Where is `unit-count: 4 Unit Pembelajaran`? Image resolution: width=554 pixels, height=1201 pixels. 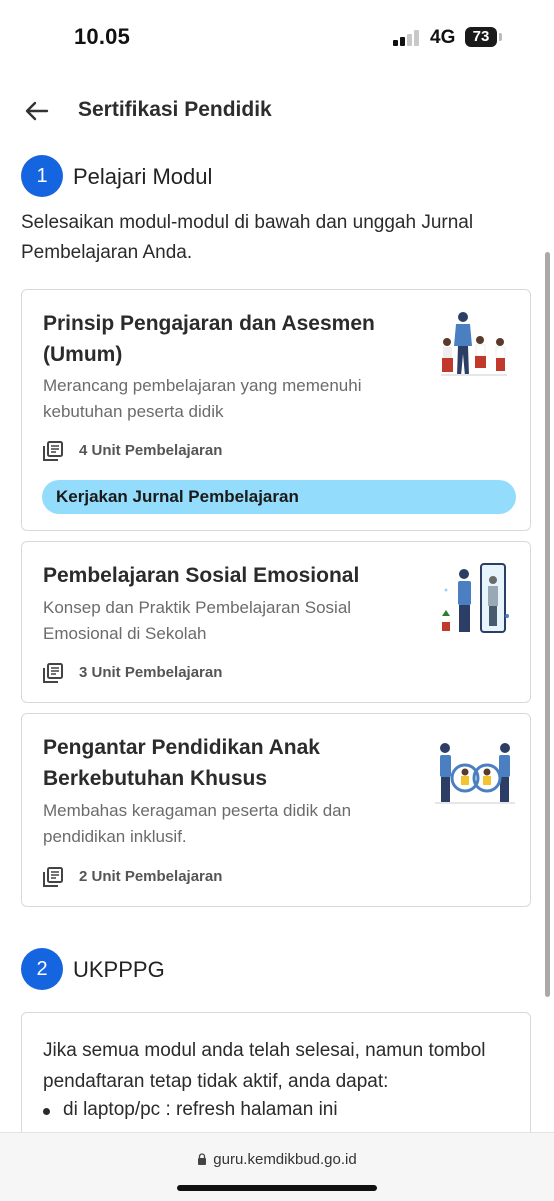 unit-count: 4 Unit Pembelajaran is located at coordinates (151, 450).